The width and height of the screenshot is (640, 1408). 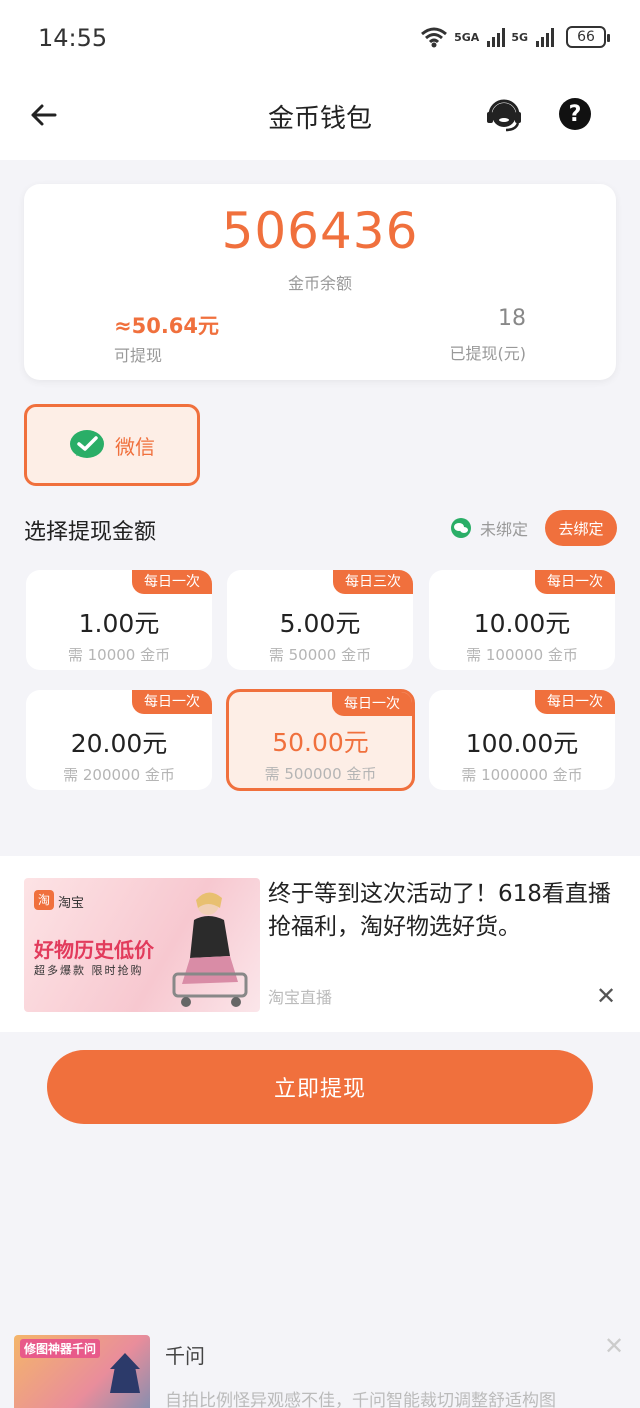 What do you see at coordinates (488, 353) in the screenshot?
I see `withdrawn-label: 已提现(元)` at bounding box center [488, 353].